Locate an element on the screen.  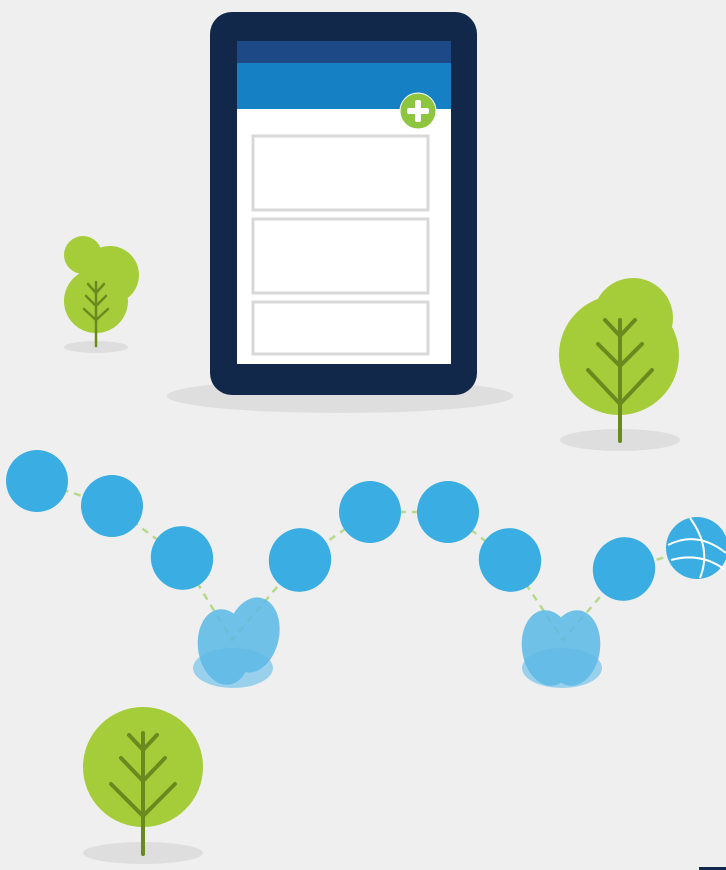
app-status-bar is located at coordinates (344, 52).